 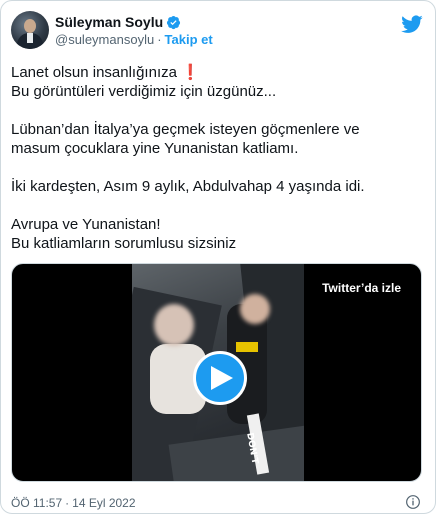 I want to click on tweet-line: Bu katliamların sorumlusu sizsiniz, so click(x=124, y=243).